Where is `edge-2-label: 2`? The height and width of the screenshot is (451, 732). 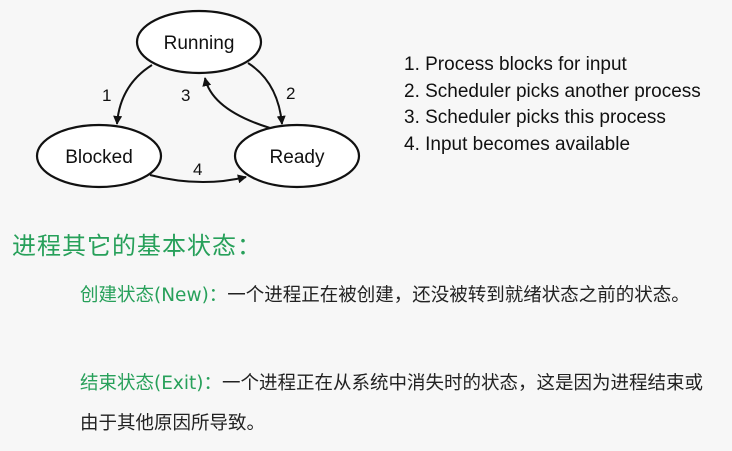
edge-2-label: 2 is located at coordinates (290, 93).